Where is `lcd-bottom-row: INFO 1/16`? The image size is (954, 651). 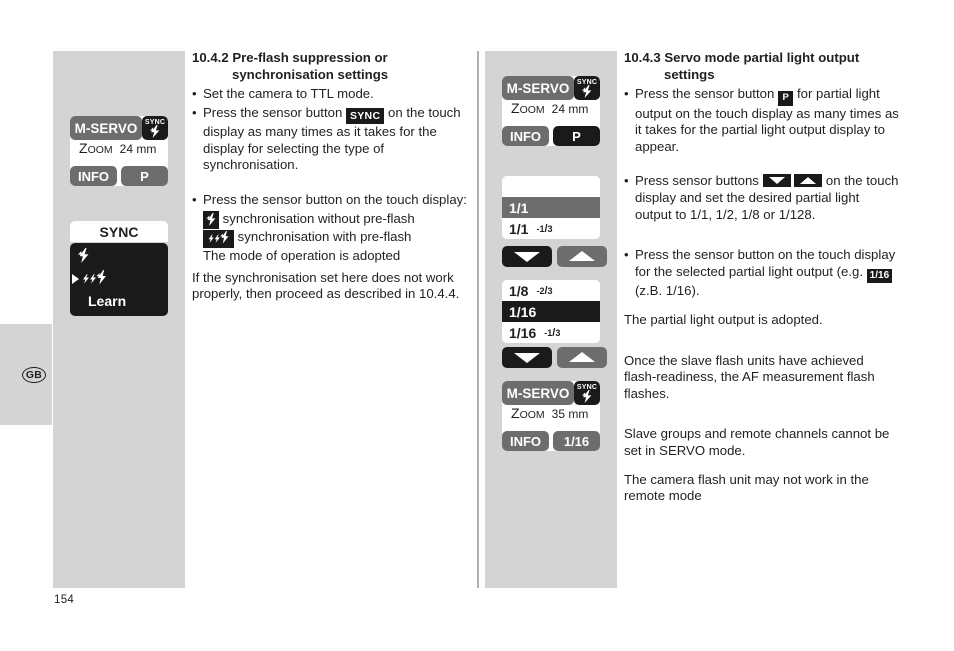 lcd-bottom-row: INFO 1/16 is located at coordinates (551, 441).